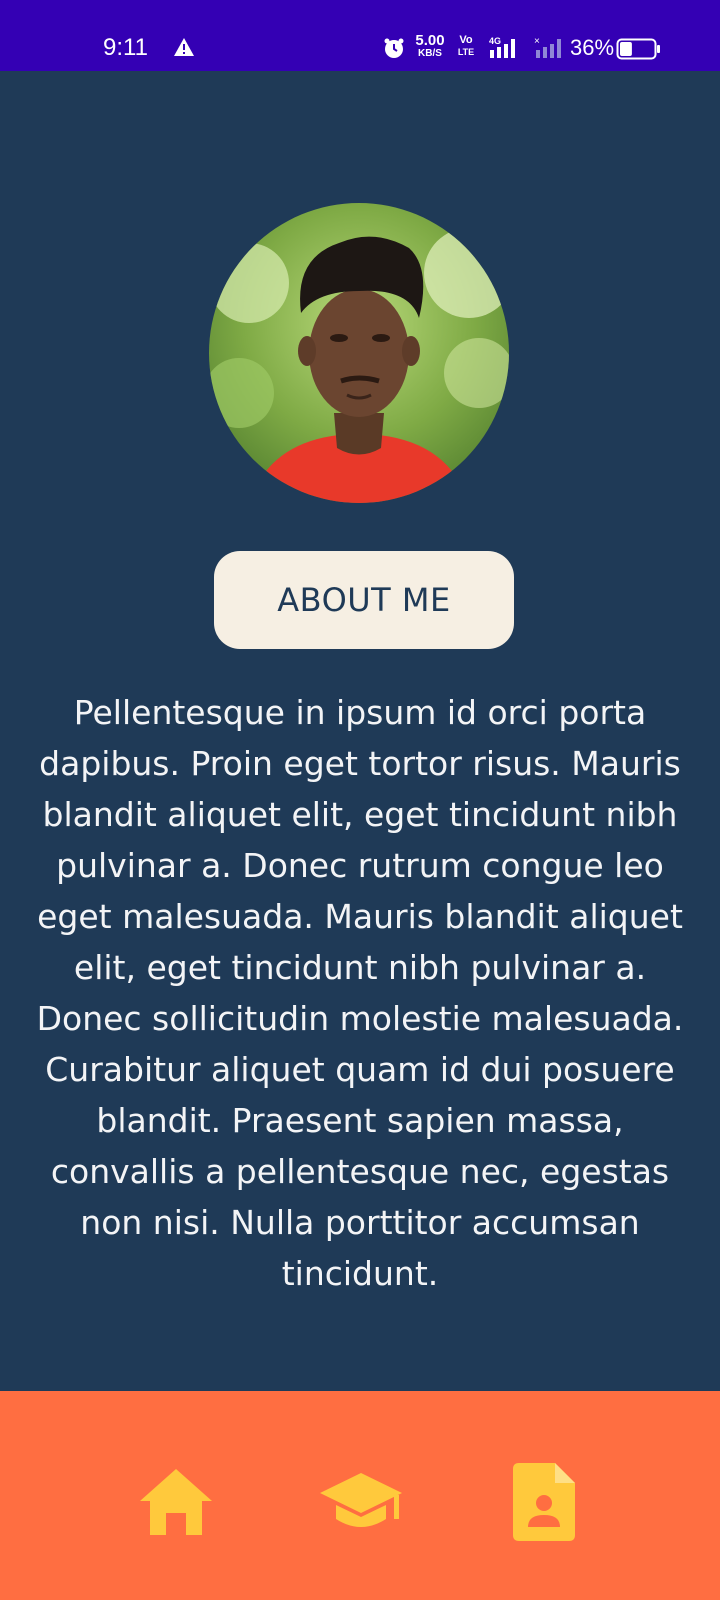 The image size is (720, 1600). I want to click on svg-text: 4G, so click(495, 41).